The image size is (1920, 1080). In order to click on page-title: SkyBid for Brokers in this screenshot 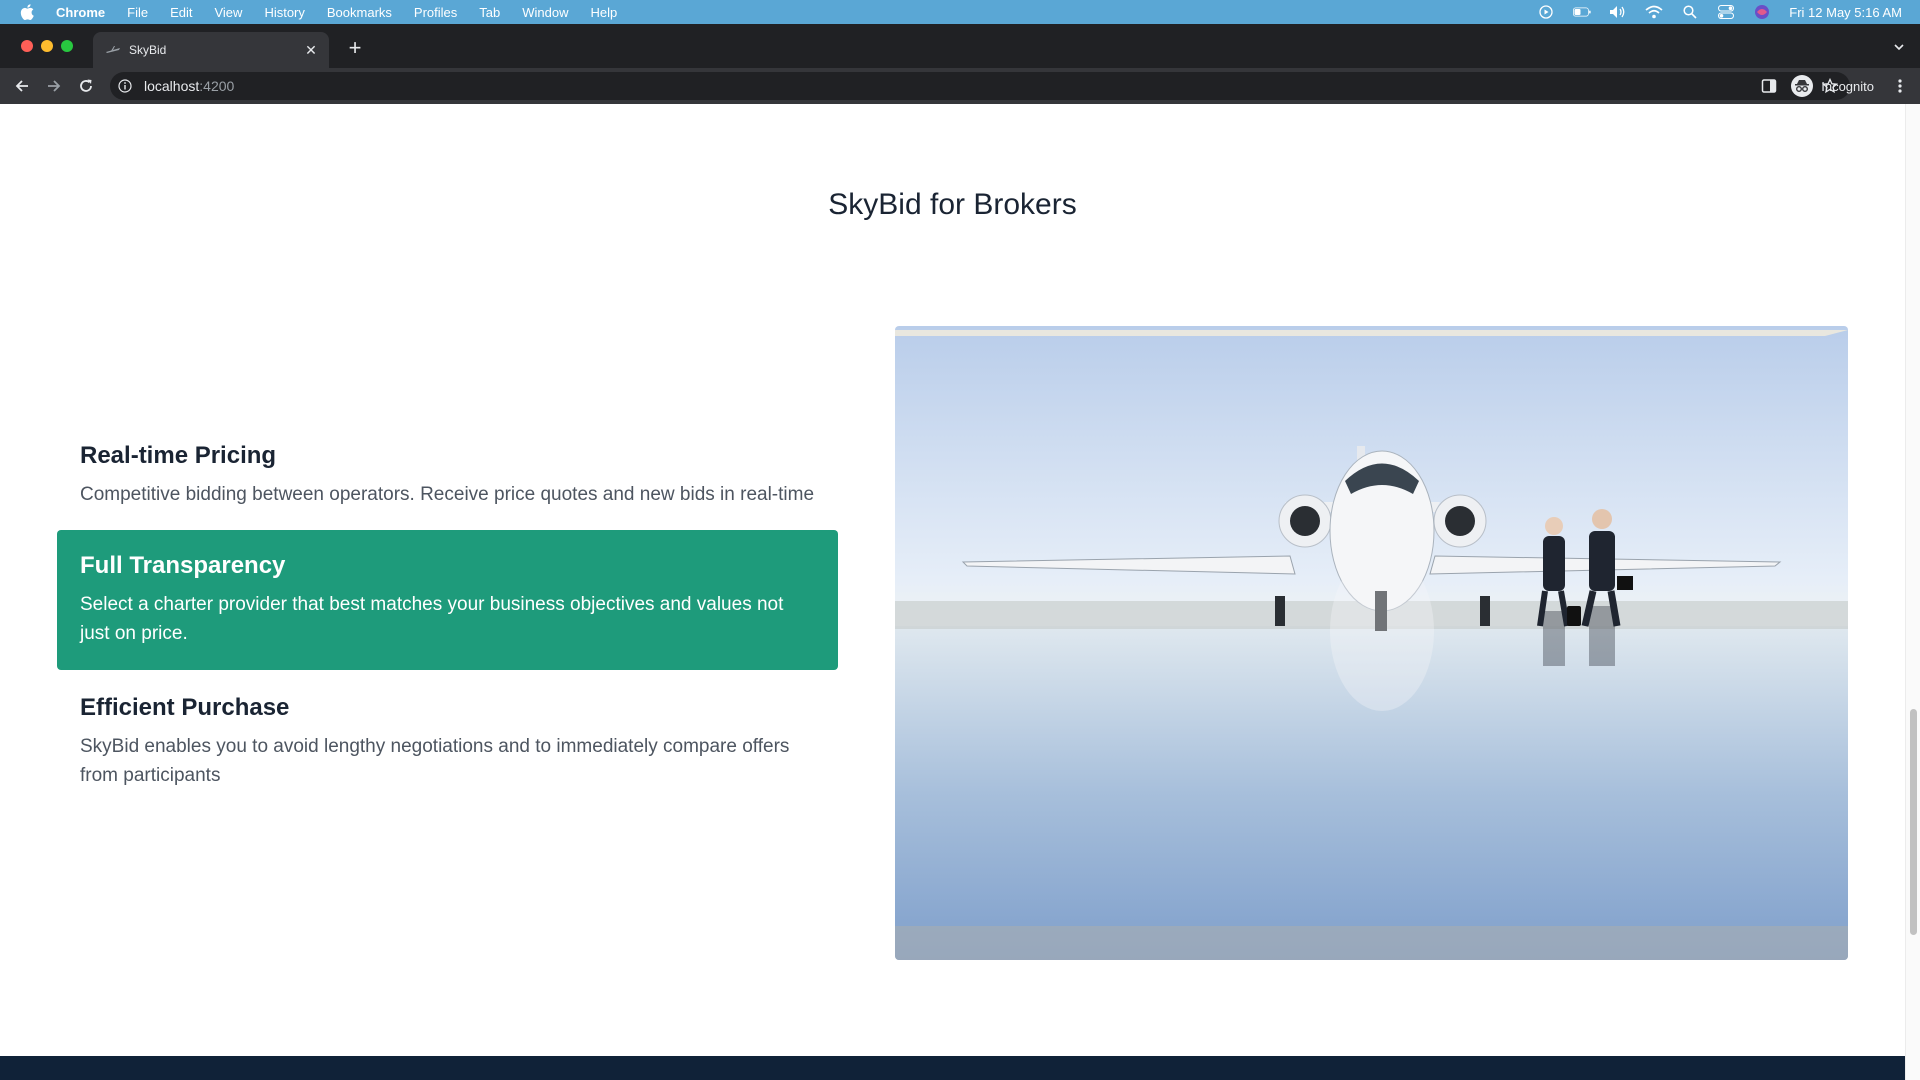, I will do `click(952, 204)`.